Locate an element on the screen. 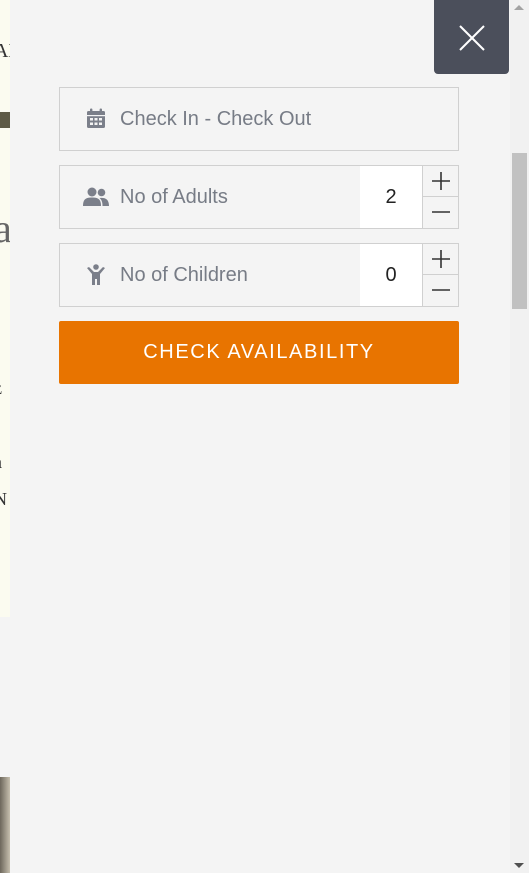 This screenshot has height=873, width=529. date-range-field: Check In - Check Out is located at coordinates (259, 119).